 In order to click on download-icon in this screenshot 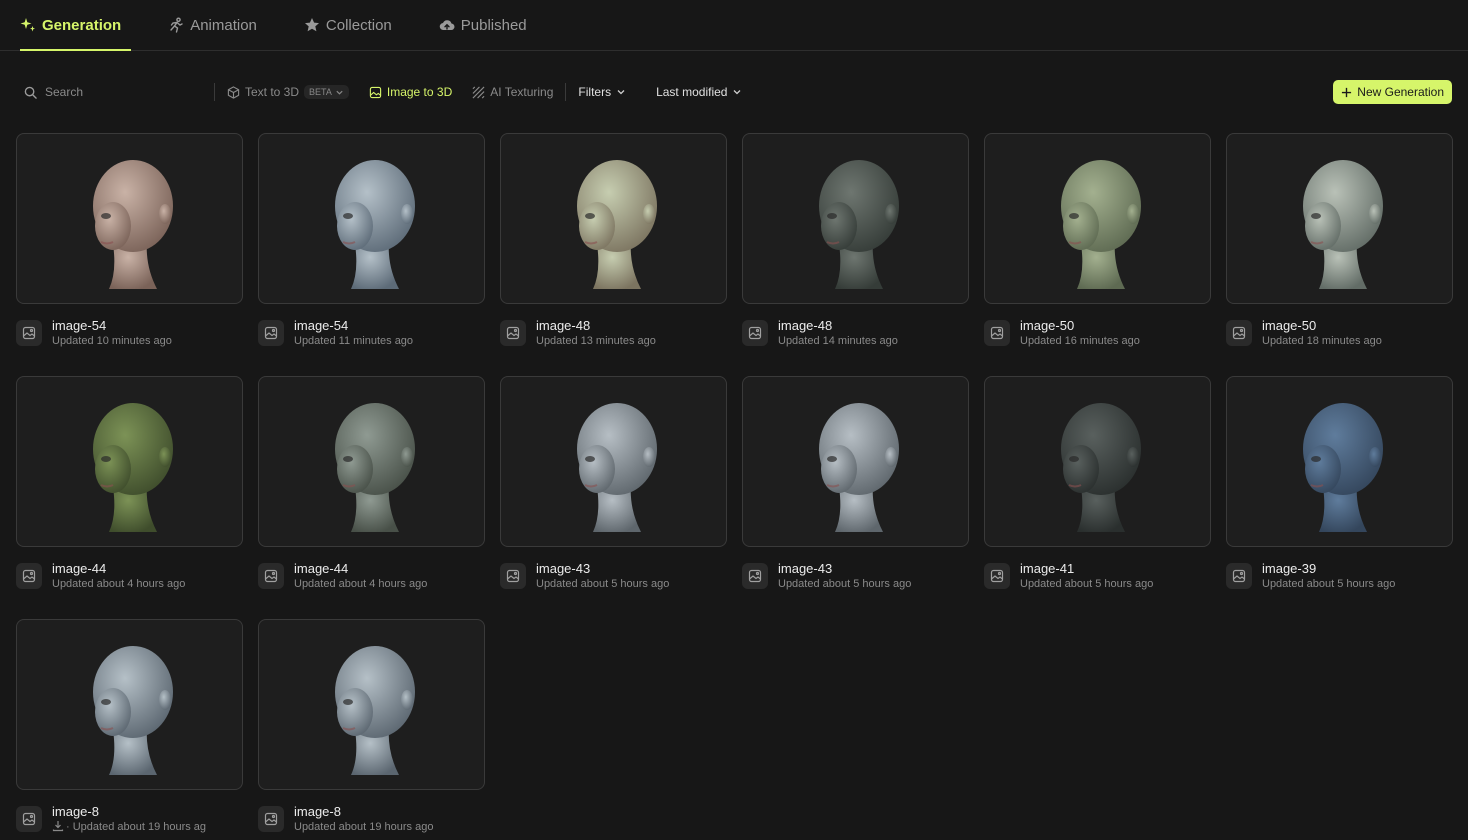, I will do `click(58, 826)`.